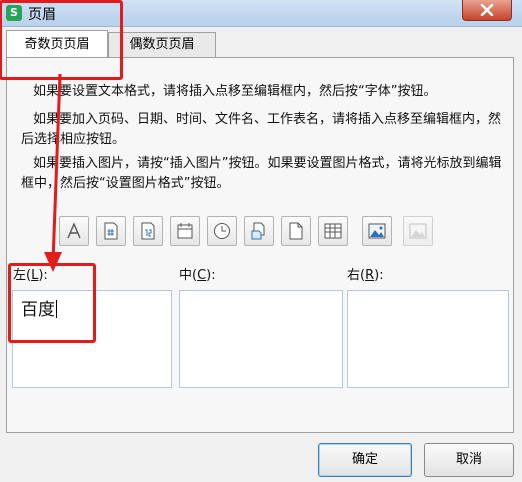 The image size is (522, 482). What do you see at coordinates (57, 43) in the screenshot?
I see `tab-odd-page-header: 奇数页页眉` at bounding box center [57, 43].